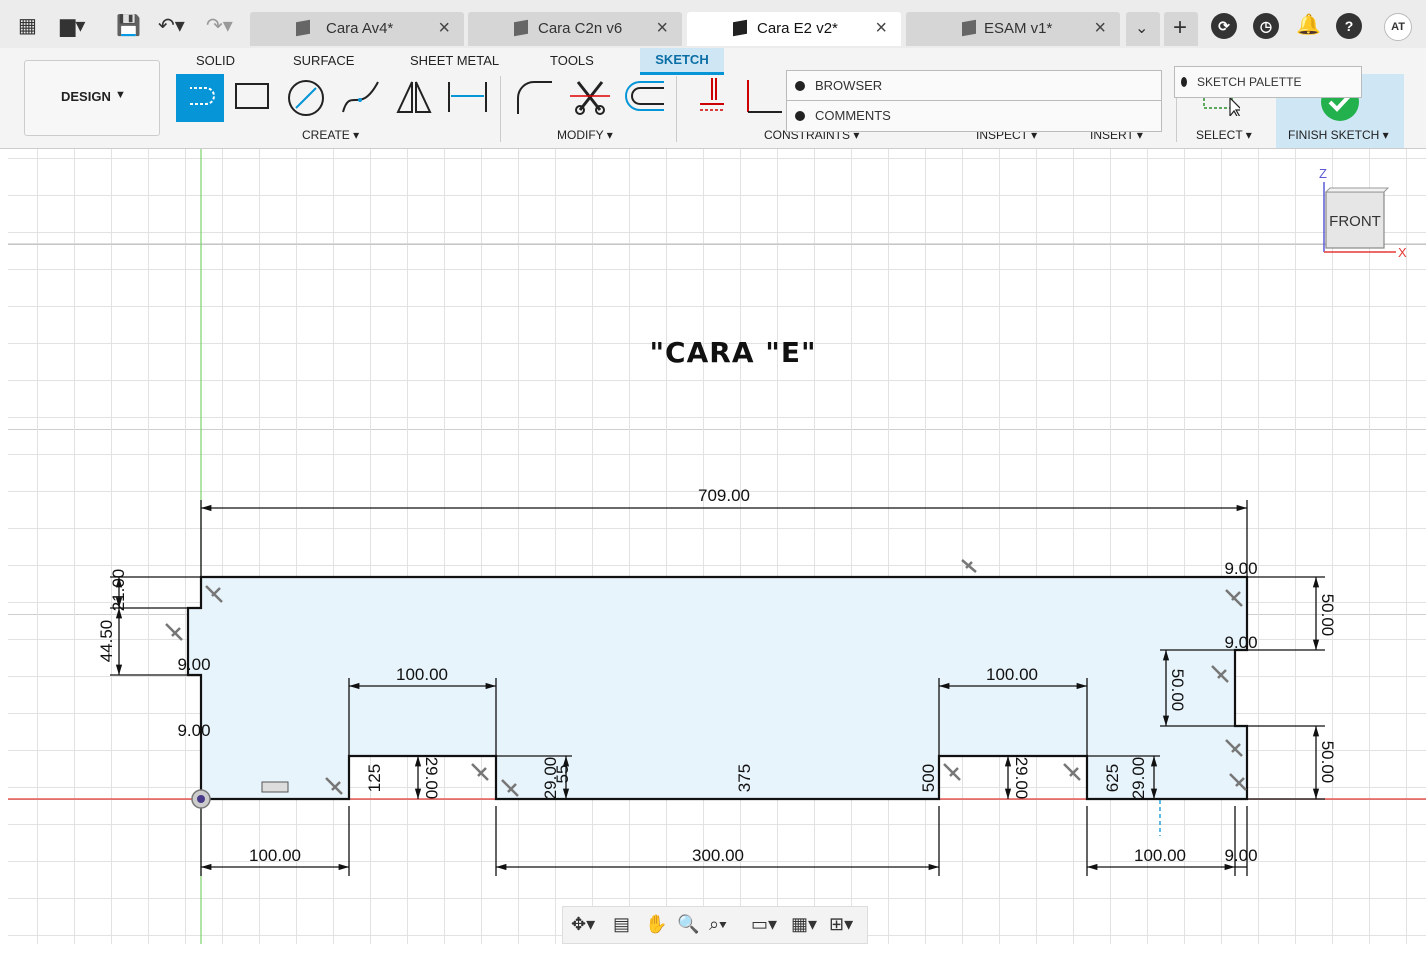 The width and height of the screenshot is (1426, 954). Describe the element at coordinates (422, 674) in the screenshot. I see `dim-slot1-width: 100.00` at that location.